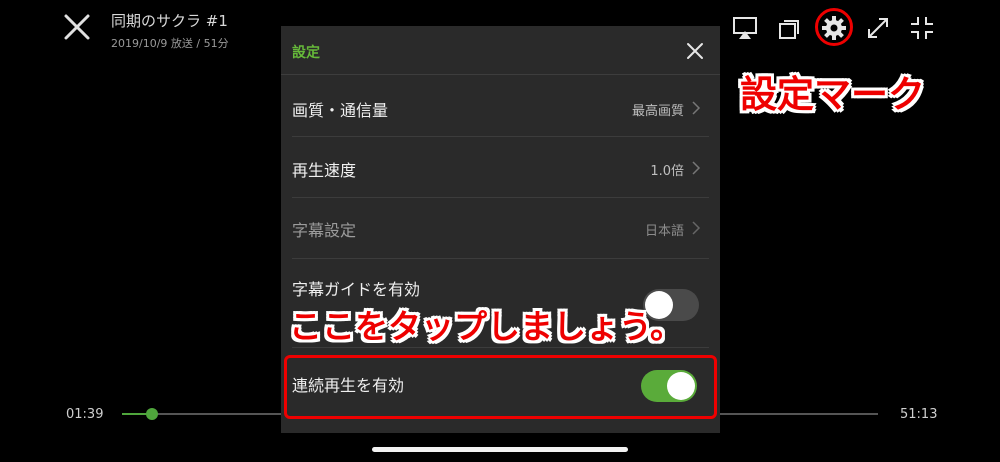 The height and width of the screenshot is (462, 1000). I want to click on speed-value: 1.0倍, so click(667, 171).